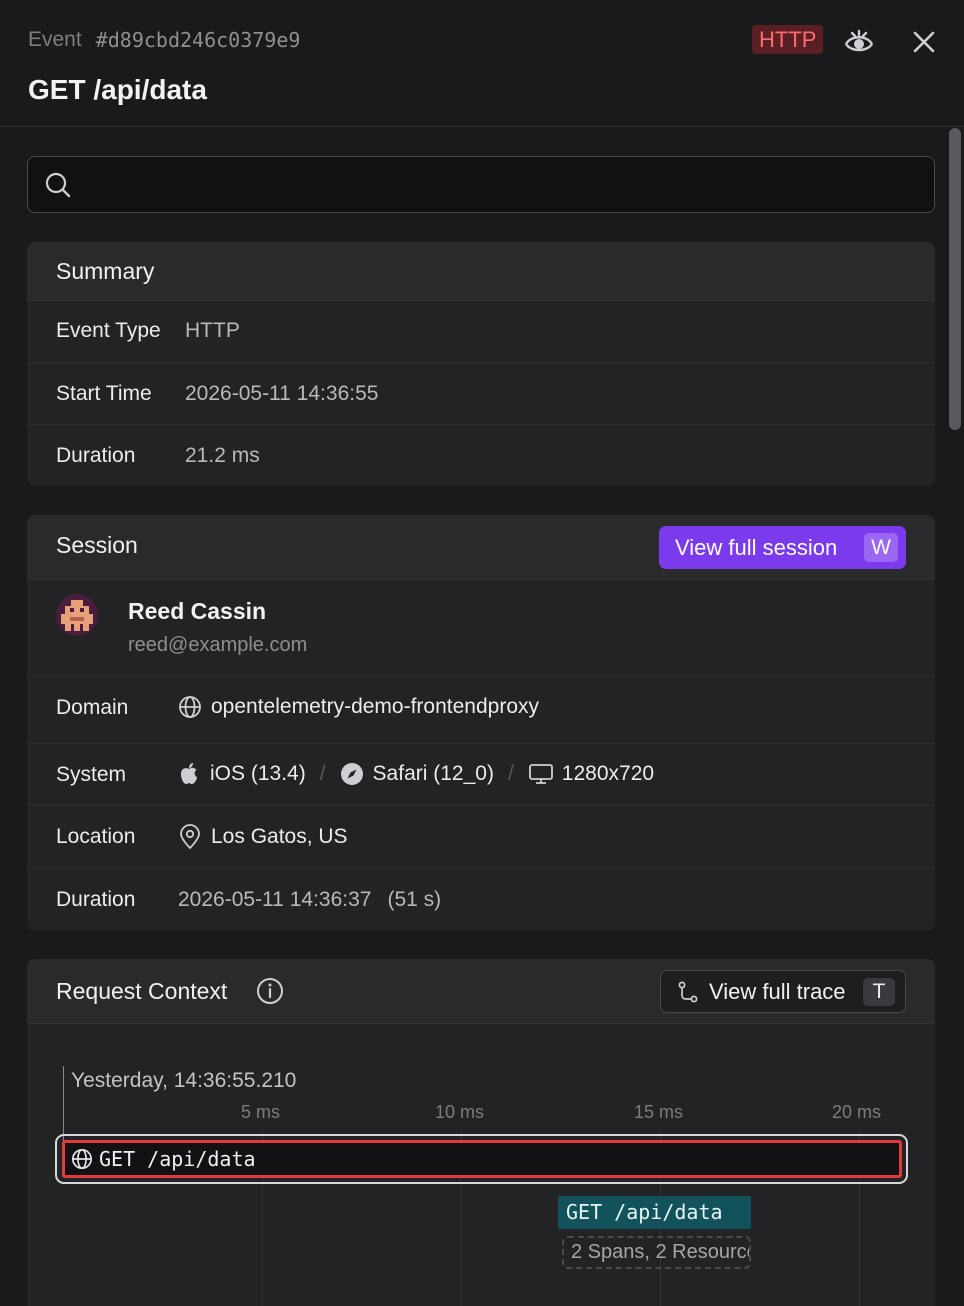 Image resolution: width=964 pixels, height=1306 pixels. Describe the element at coordinates (375, 706) in the screenshot. I see `domain-value: opentelemetry-demo-frontendproxy` at that location.